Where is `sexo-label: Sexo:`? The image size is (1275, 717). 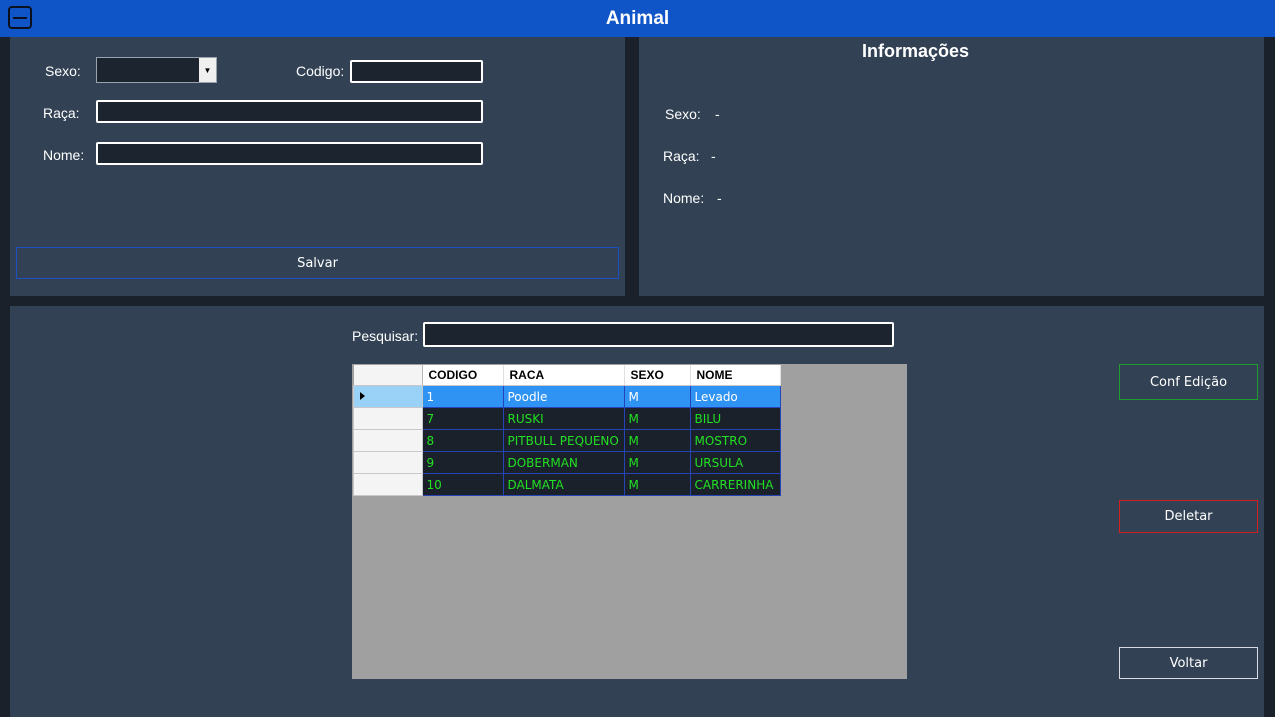 sexo-label: Sexo: is located at coordinates (63, 71).